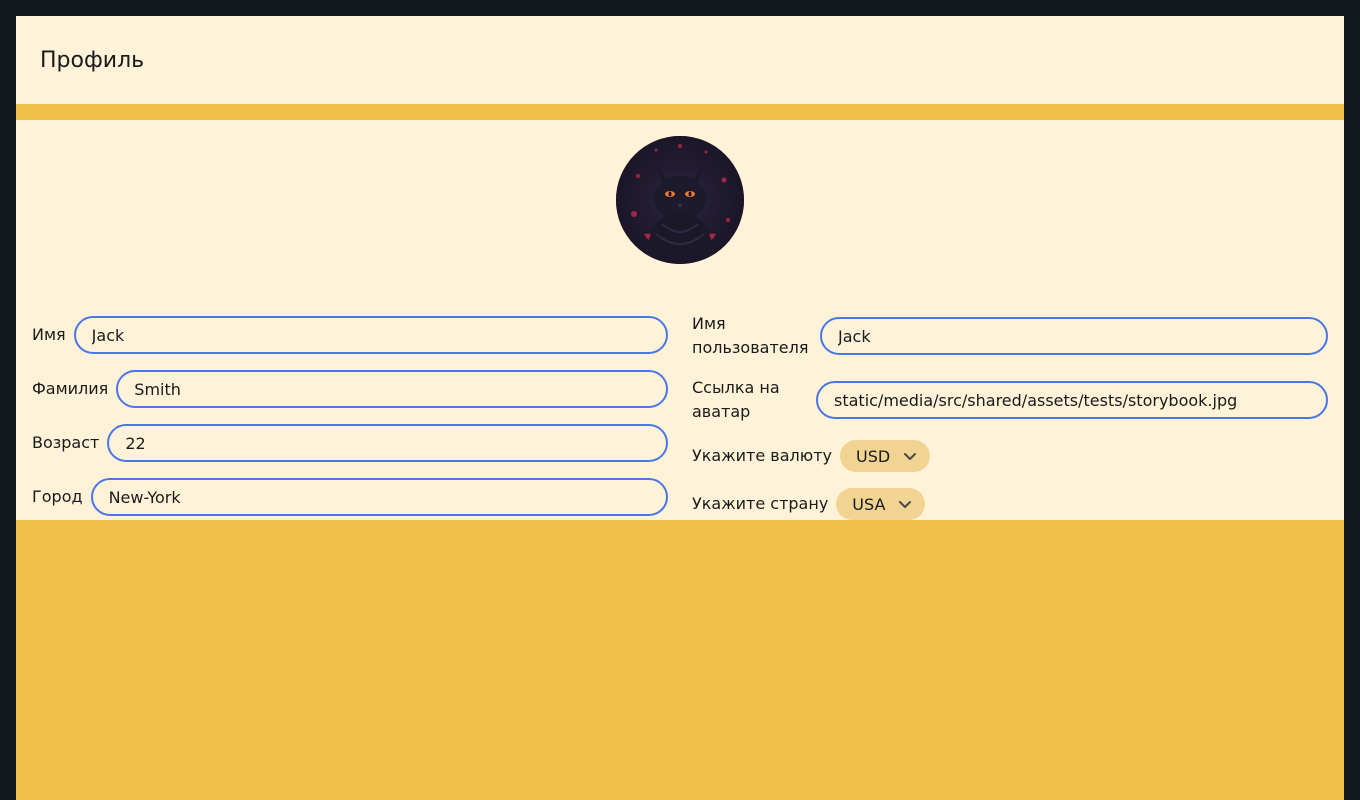  Describe the element at coordinates (1072, 400) in the screenshot. I see `avatar-link-input` at that location.